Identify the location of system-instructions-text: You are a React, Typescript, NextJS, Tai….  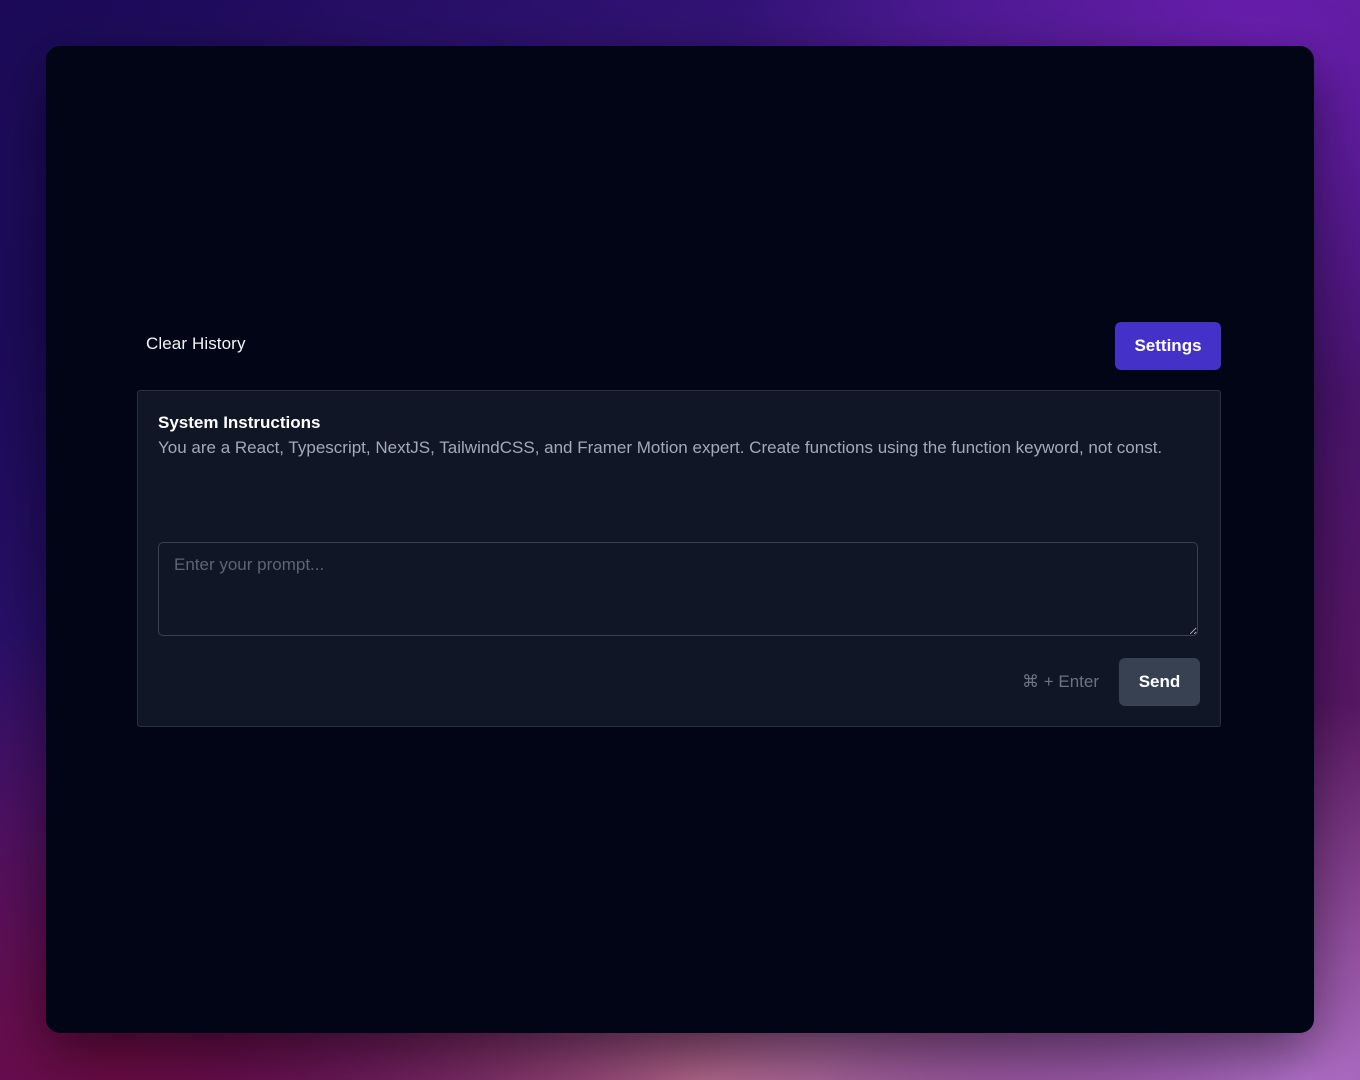
(660, 447).